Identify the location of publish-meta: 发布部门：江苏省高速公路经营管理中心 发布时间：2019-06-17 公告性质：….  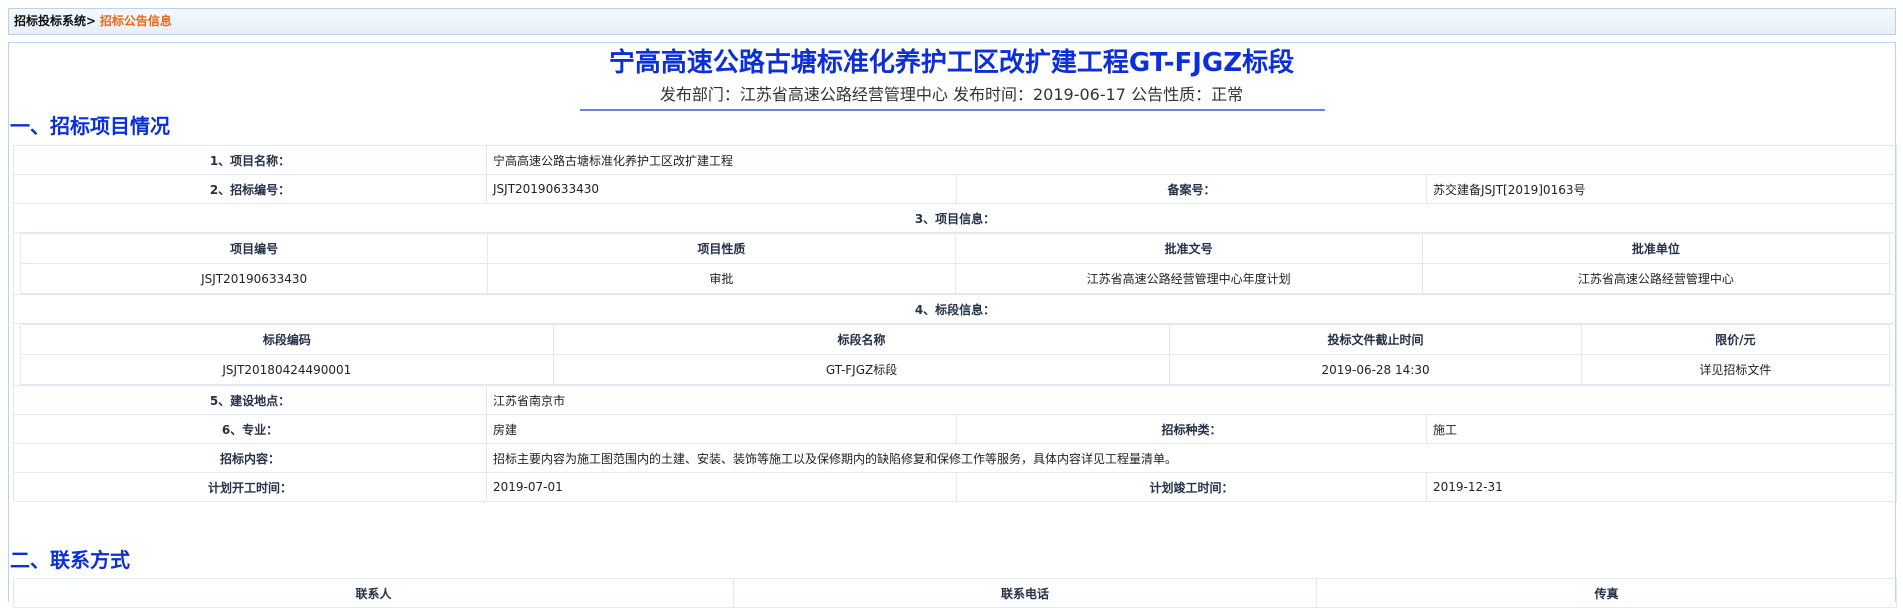
(951, 94).